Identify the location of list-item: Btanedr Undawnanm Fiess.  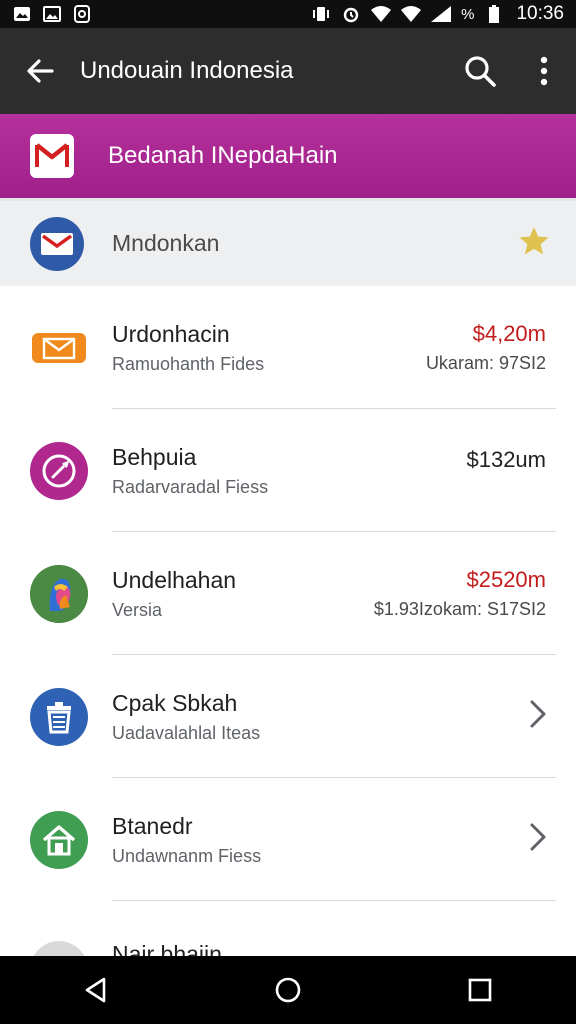
(288, 839).